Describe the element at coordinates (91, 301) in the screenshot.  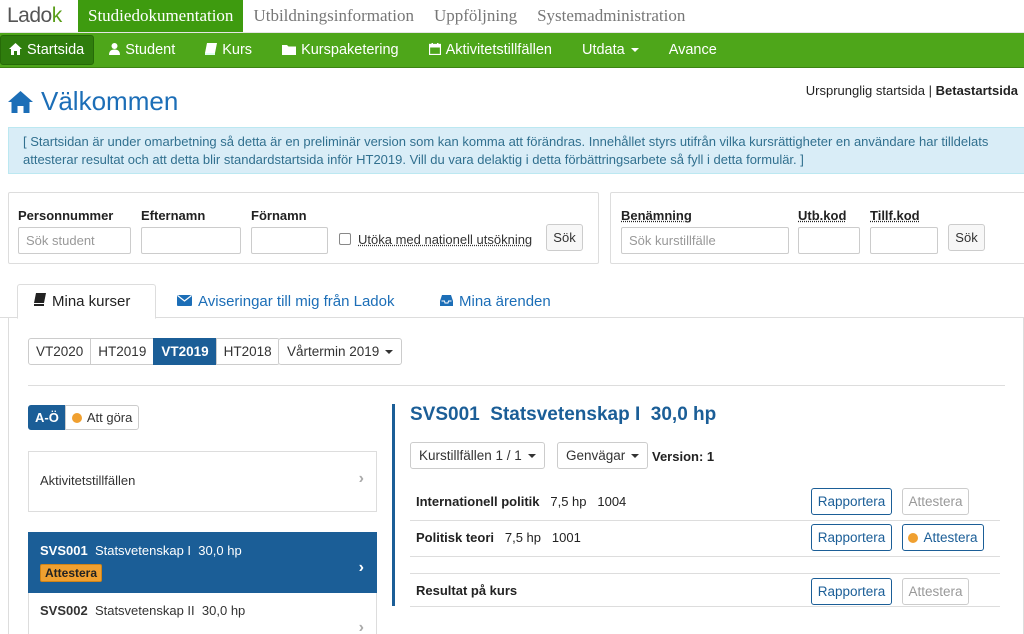
I see `tab-mina-kurser-label: Mina kurser` at that location.